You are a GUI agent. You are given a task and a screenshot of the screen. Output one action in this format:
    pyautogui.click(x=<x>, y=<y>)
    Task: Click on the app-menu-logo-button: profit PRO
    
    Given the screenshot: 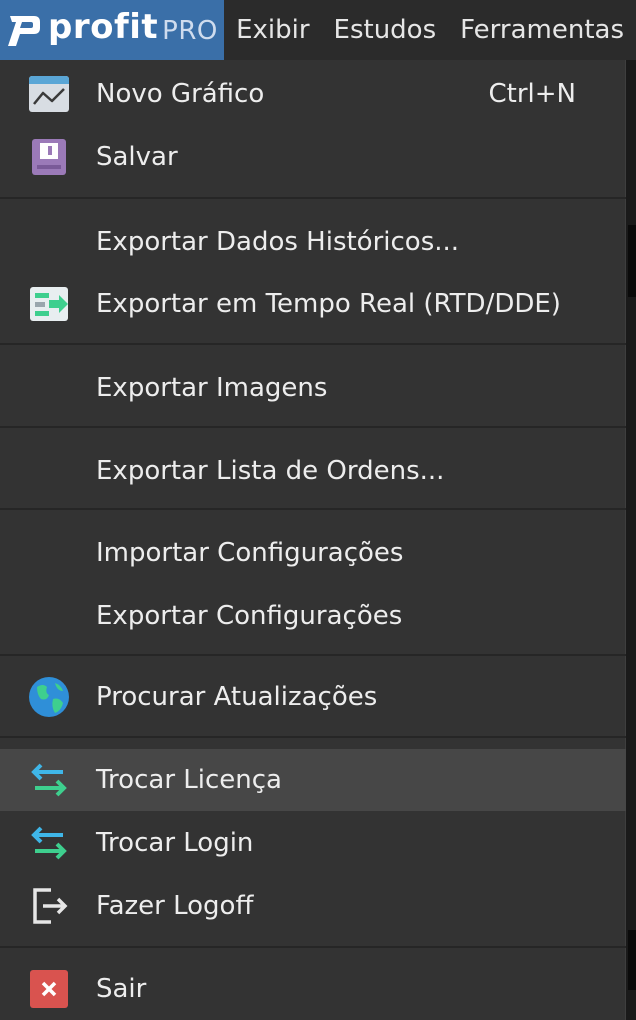 What is the action you would take?
    pyautogui.click(x=112, y=30)
    